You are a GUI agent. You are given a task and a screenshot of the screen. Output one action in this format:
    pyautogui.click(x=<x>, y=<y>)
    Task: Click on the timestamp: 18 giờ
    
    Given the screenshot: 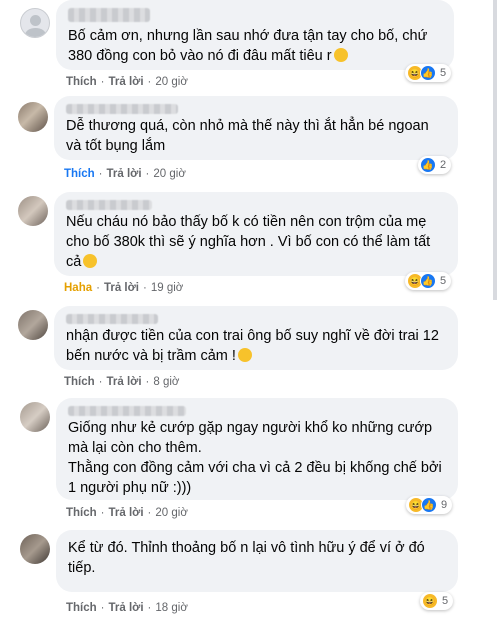 What is the action you would take?
    pyautogui.click(x=171, y=608)
    